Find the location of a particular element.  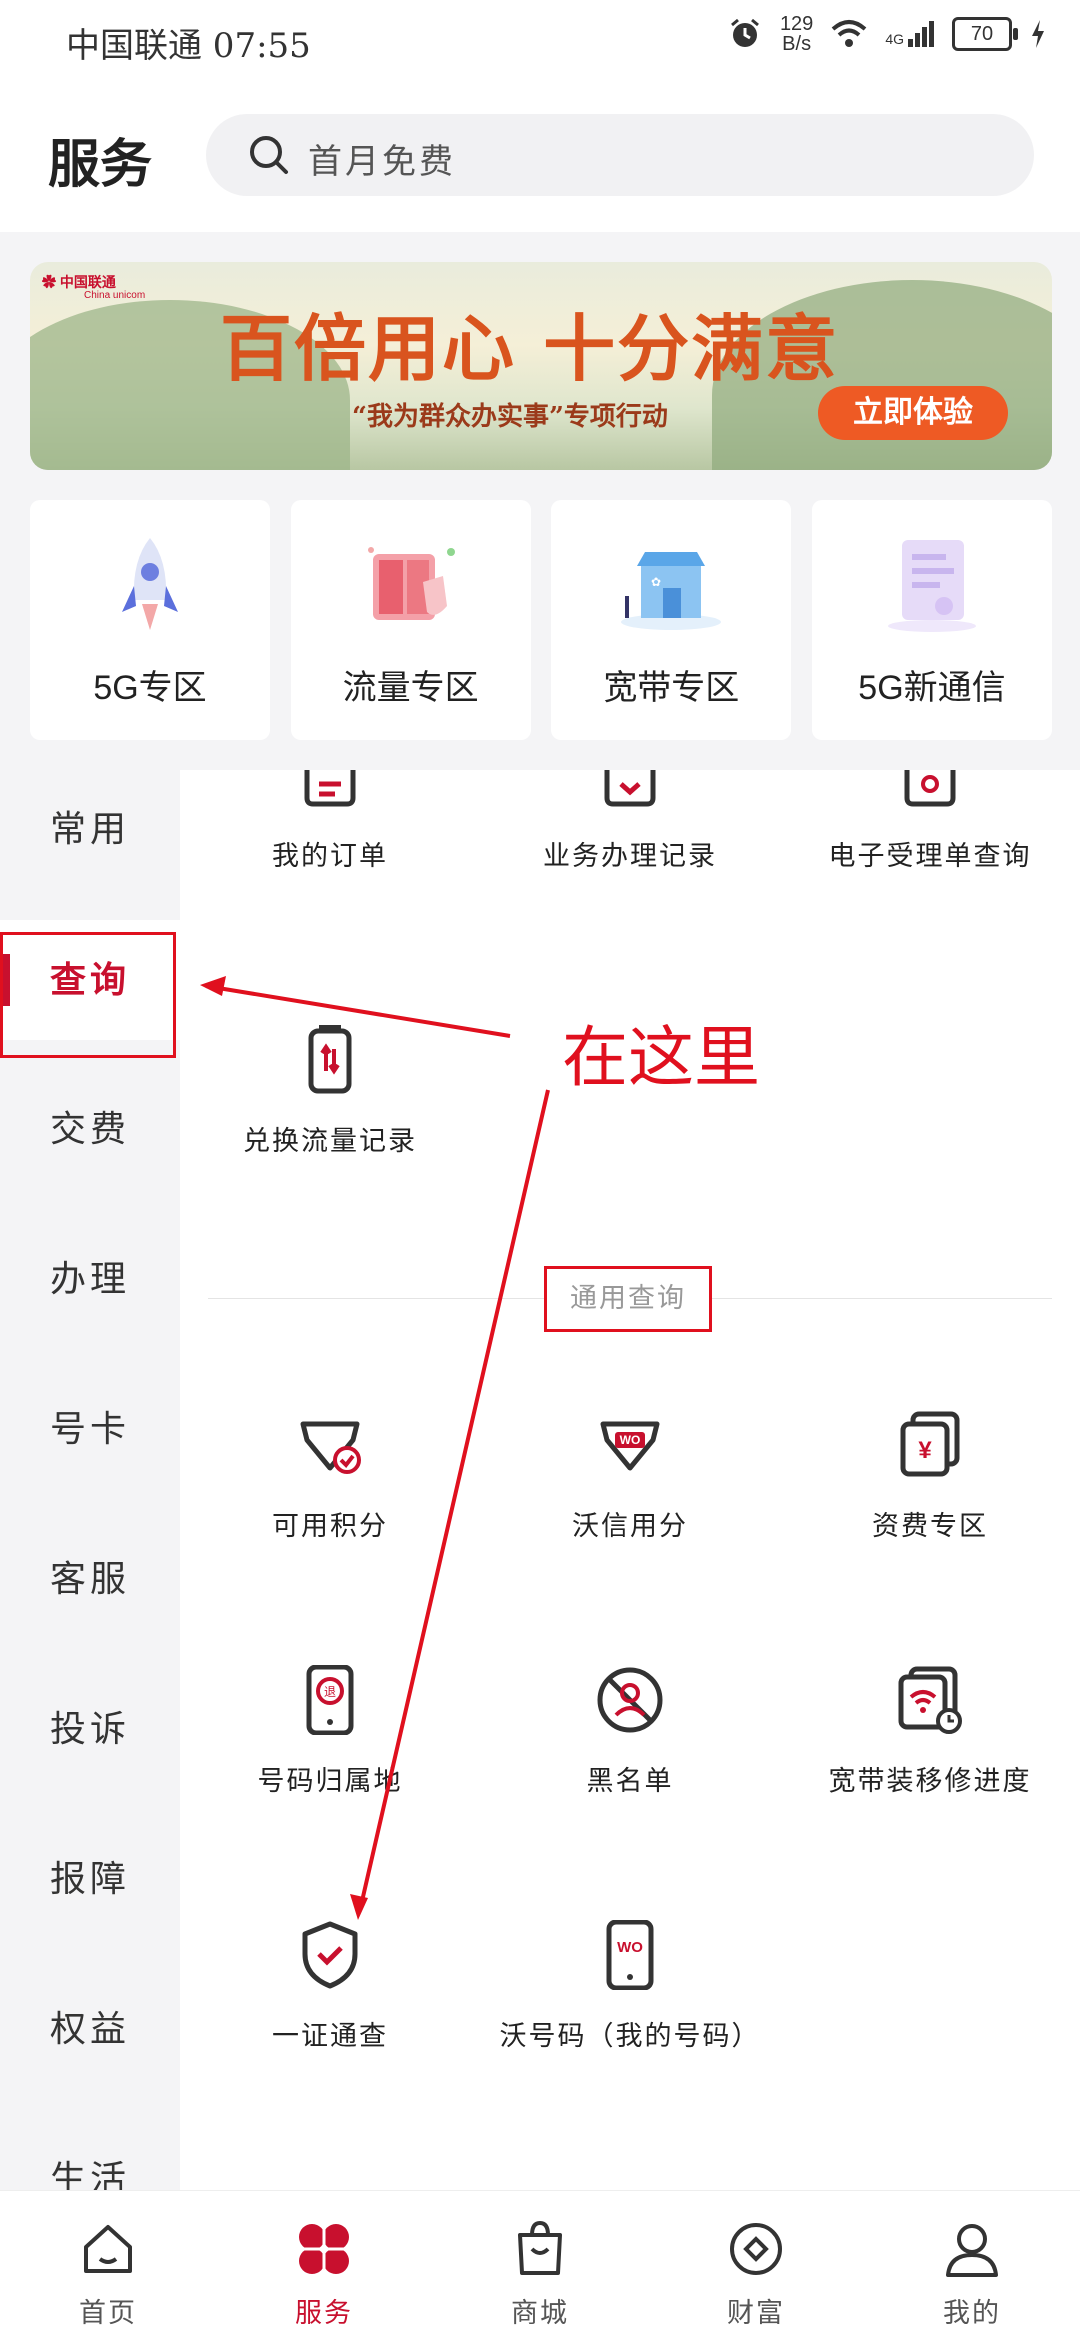

carrier-time: 中国联通 07:55 is located at coordinates (188, 46).